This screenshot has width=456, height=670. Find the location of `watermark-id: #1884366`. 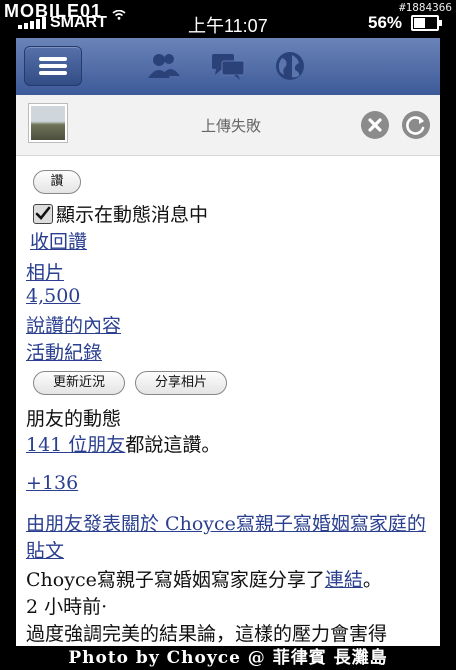

watermark-id: #1884366 is located at coordinates (425, 7).